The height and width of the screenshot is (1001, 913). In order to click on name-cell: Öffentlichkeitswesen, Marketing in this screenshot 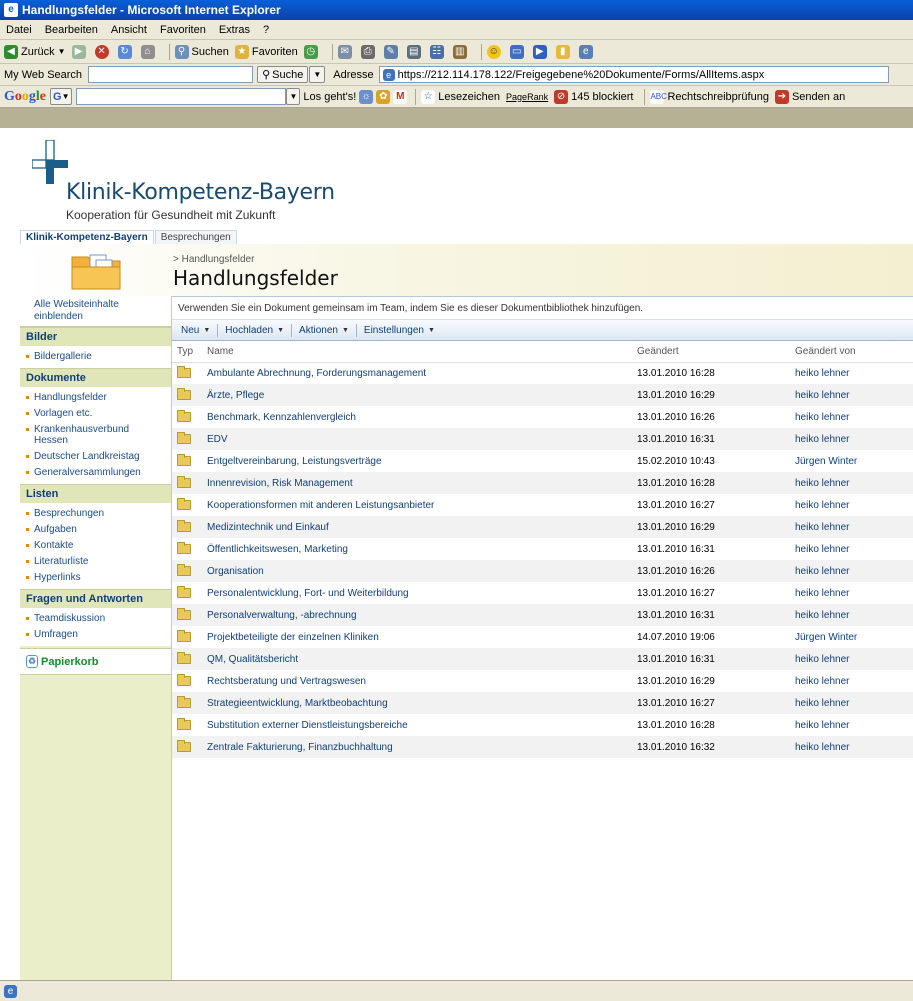, I will do `click(417, 549)`.